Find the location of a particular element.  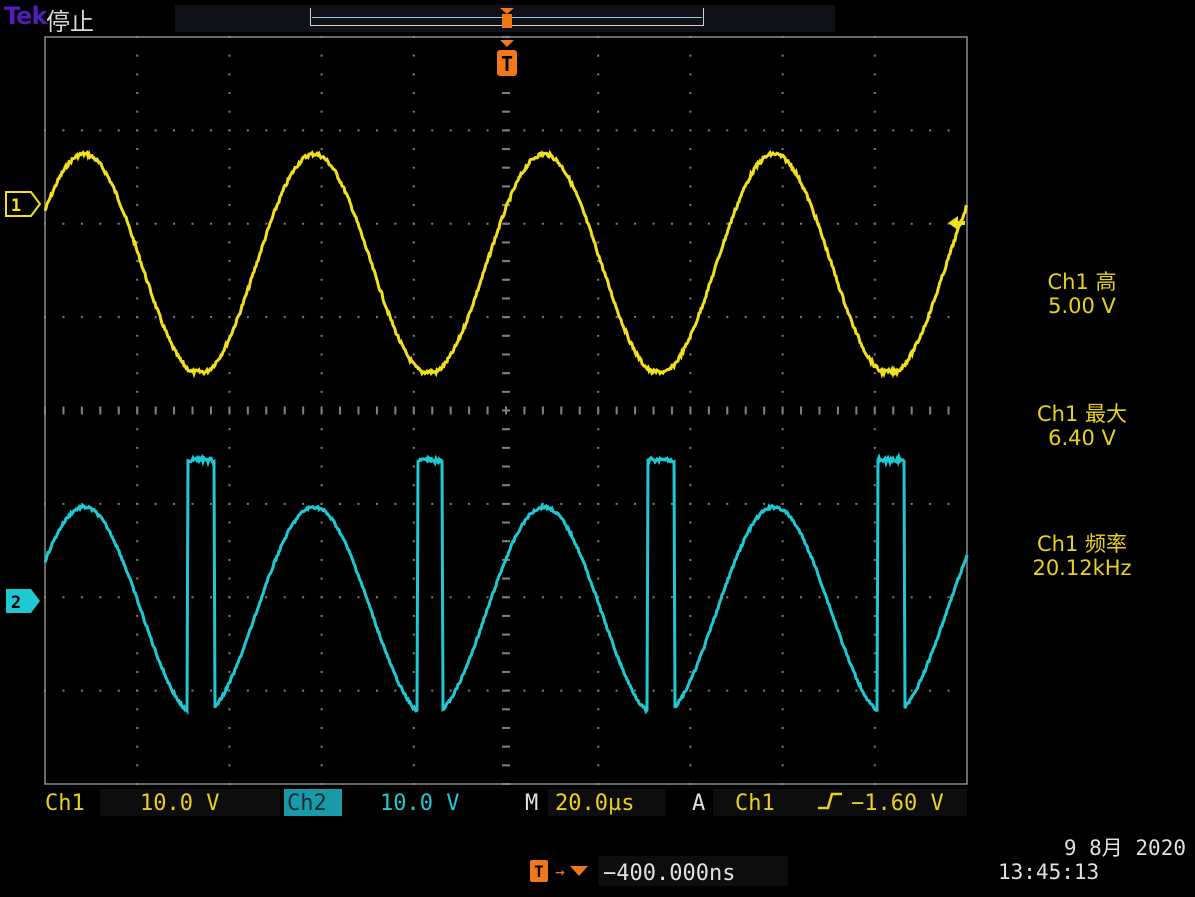

measurement-2: Ch1 最大 6.40 V is located at coordinates (1082, 426).